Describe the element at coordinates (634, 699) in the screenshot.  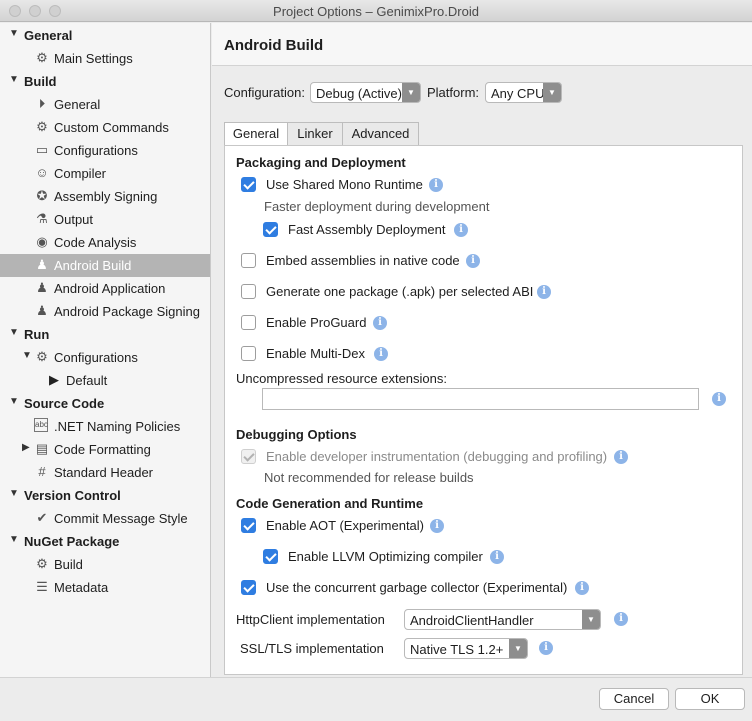
I see `cancel-button: Cancel` at that location.